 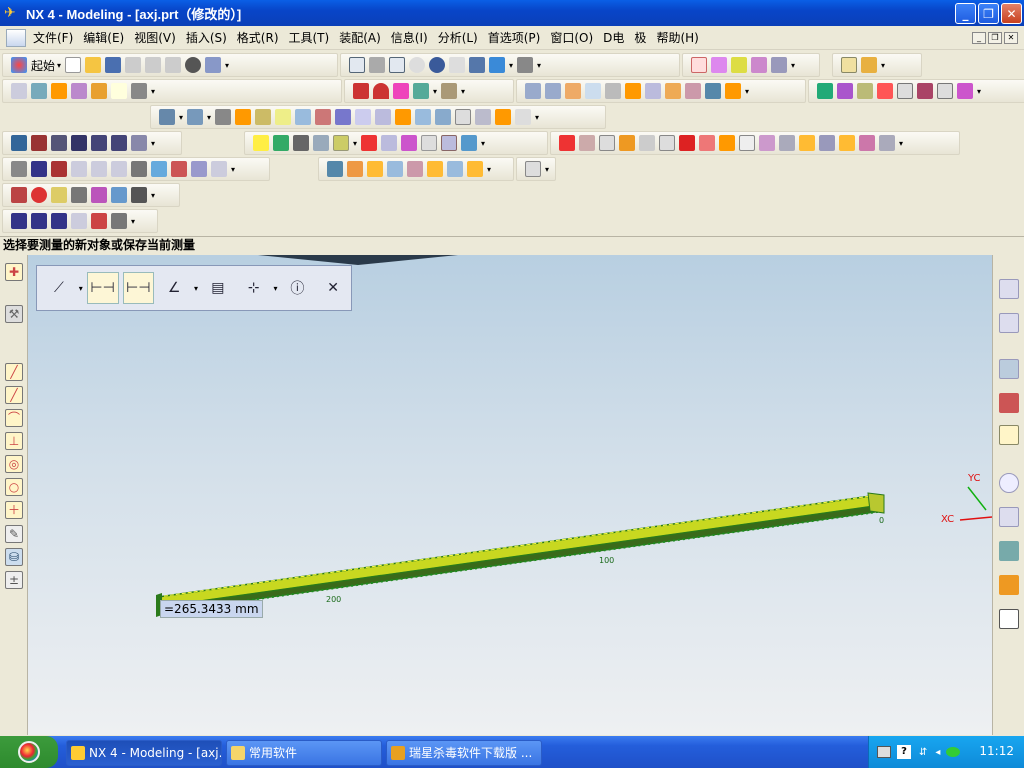 What do you see at coordinates (363, 117) in the screenshot?
I see `trim-body-icon` at bounding box center [363, 117].